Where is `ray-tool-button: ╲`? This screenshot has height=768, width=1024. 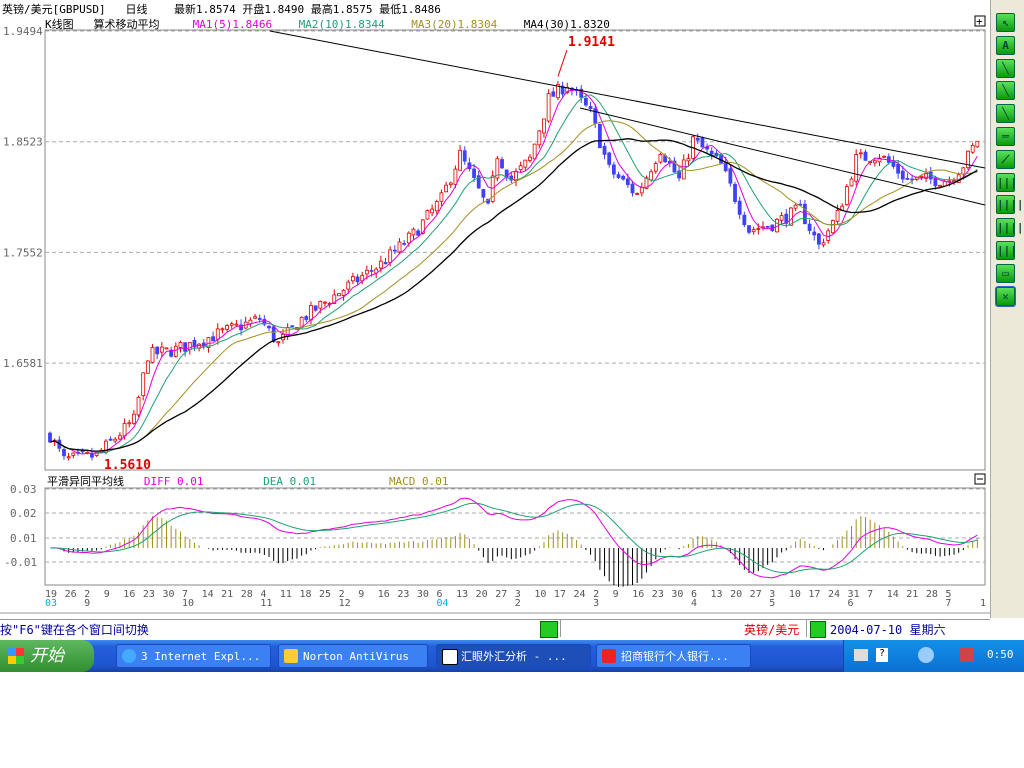 ray-tool-button: ╲ is located at coordinates (1005, 114).